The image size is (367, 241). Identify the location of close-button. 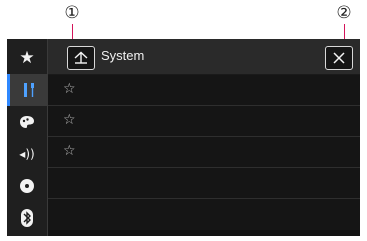
(339, 58).